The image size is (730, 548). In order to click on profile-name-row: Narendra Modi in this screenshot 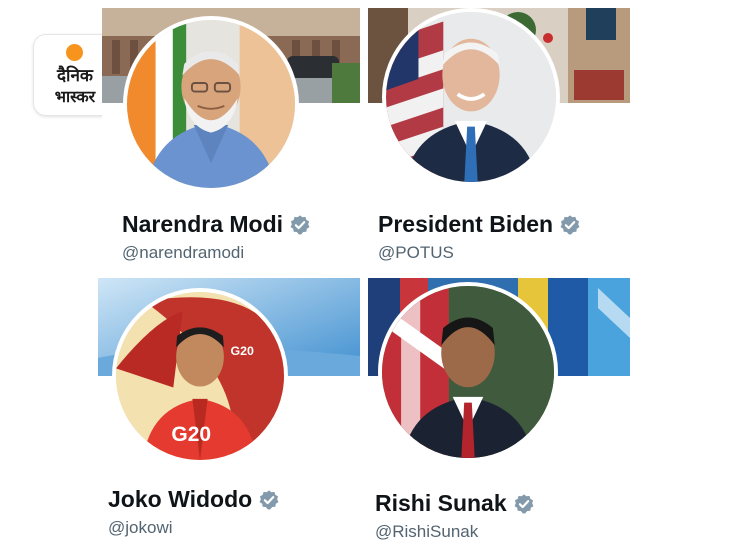, I will do `click(216, 224)`.